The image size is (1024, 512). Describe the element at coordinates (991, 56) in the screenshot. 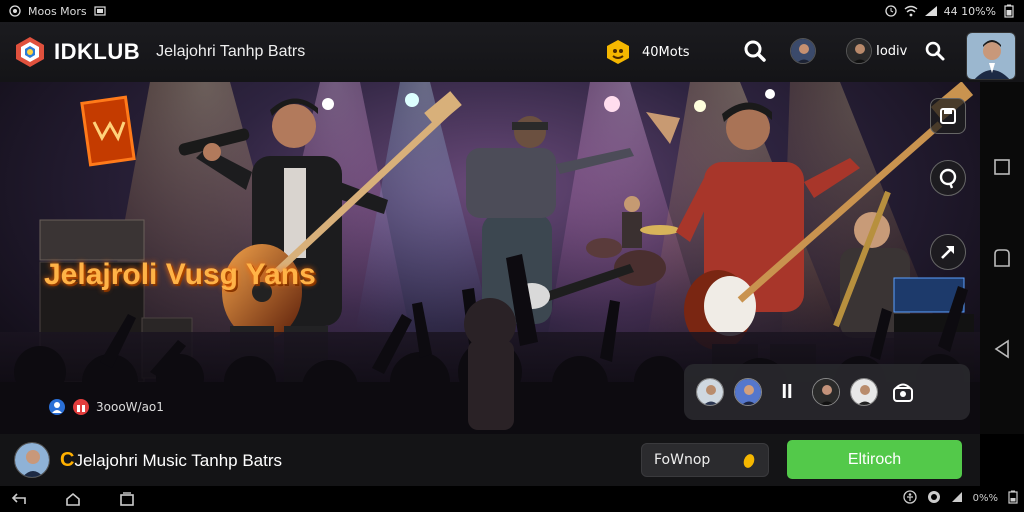

I see `profile-avatar` at that location.